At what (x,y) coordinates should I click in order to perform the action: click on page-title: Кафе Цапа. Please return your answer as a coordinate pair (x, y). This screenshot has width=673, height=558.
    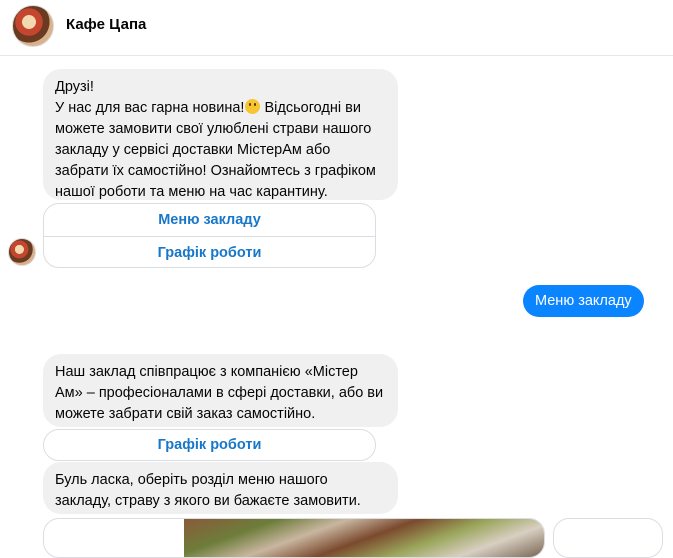
    Looking at the image, I should click on (106, 24).